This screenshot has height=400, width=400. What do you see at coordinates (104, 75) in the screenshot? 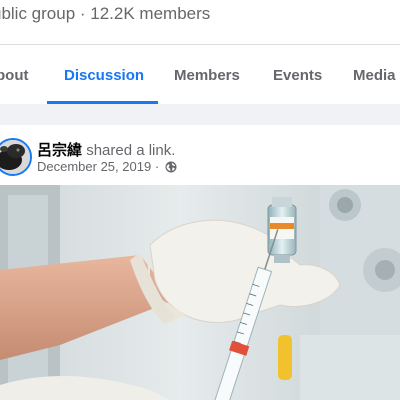
I see `tab-discussion: Discussion` at bounding box center [104, 75].